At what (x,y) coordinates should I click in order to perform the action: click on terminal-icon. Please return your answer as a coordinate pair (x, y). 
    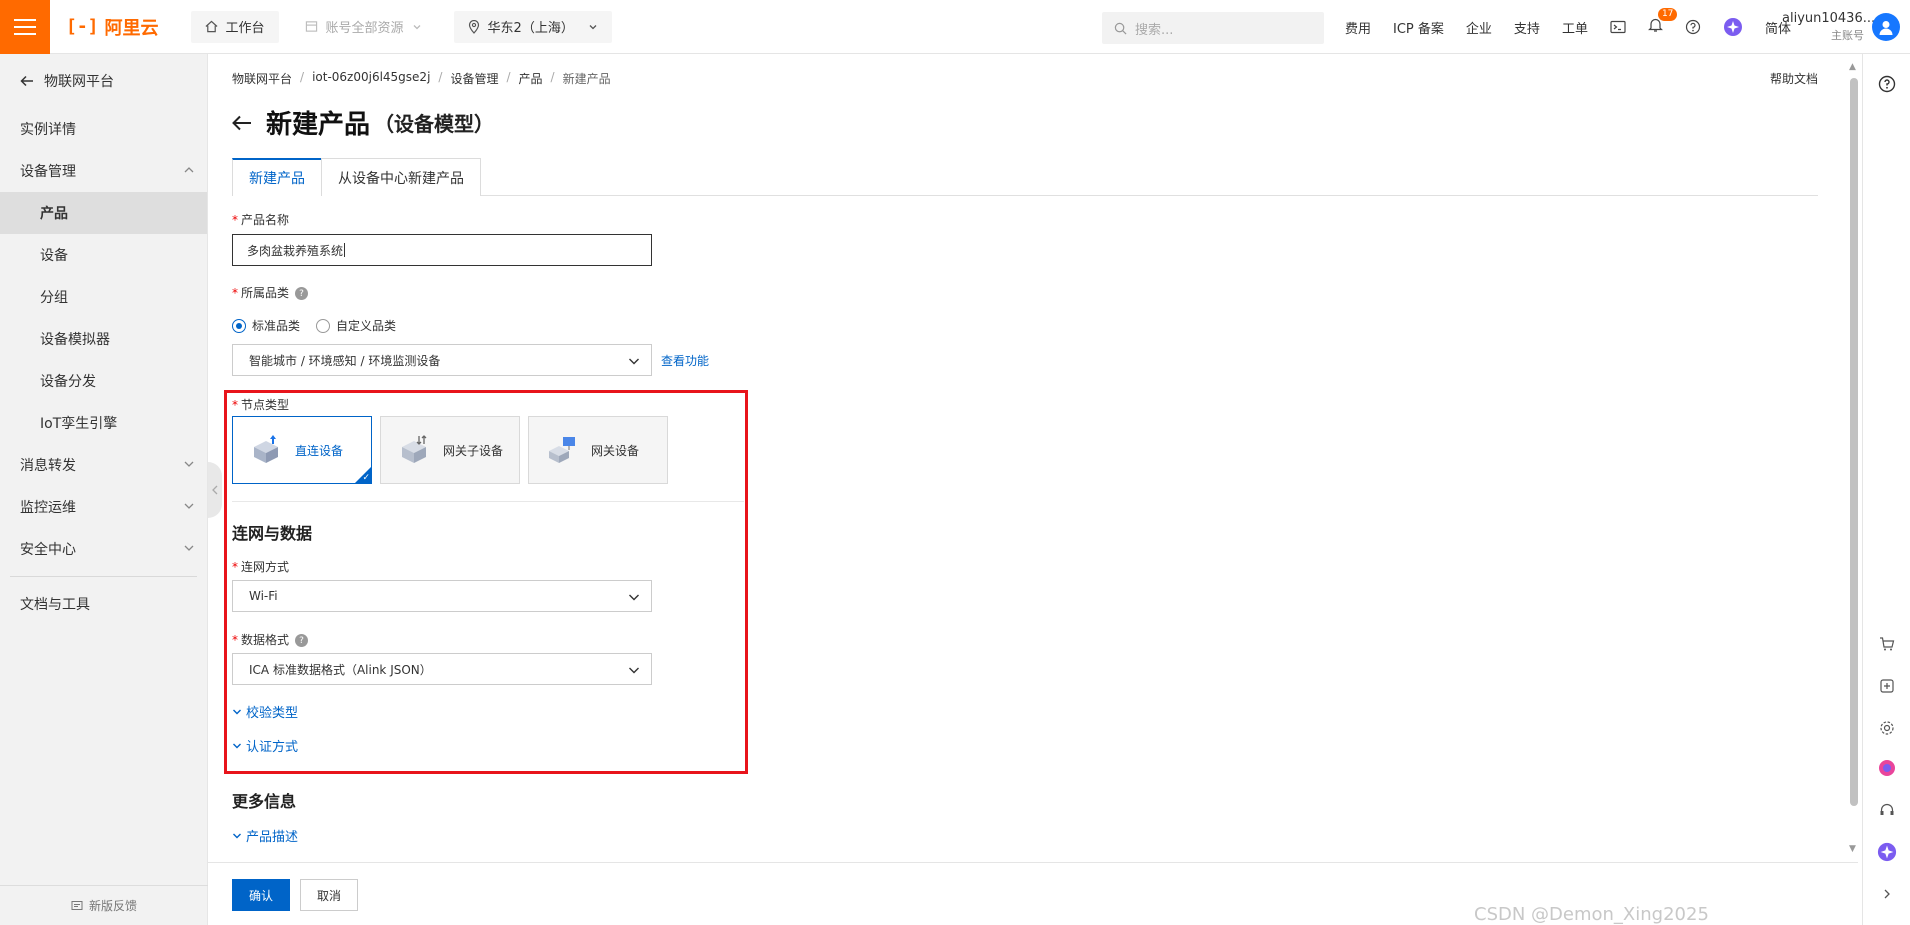
    Looking at the image, I should click on (1618, 27).